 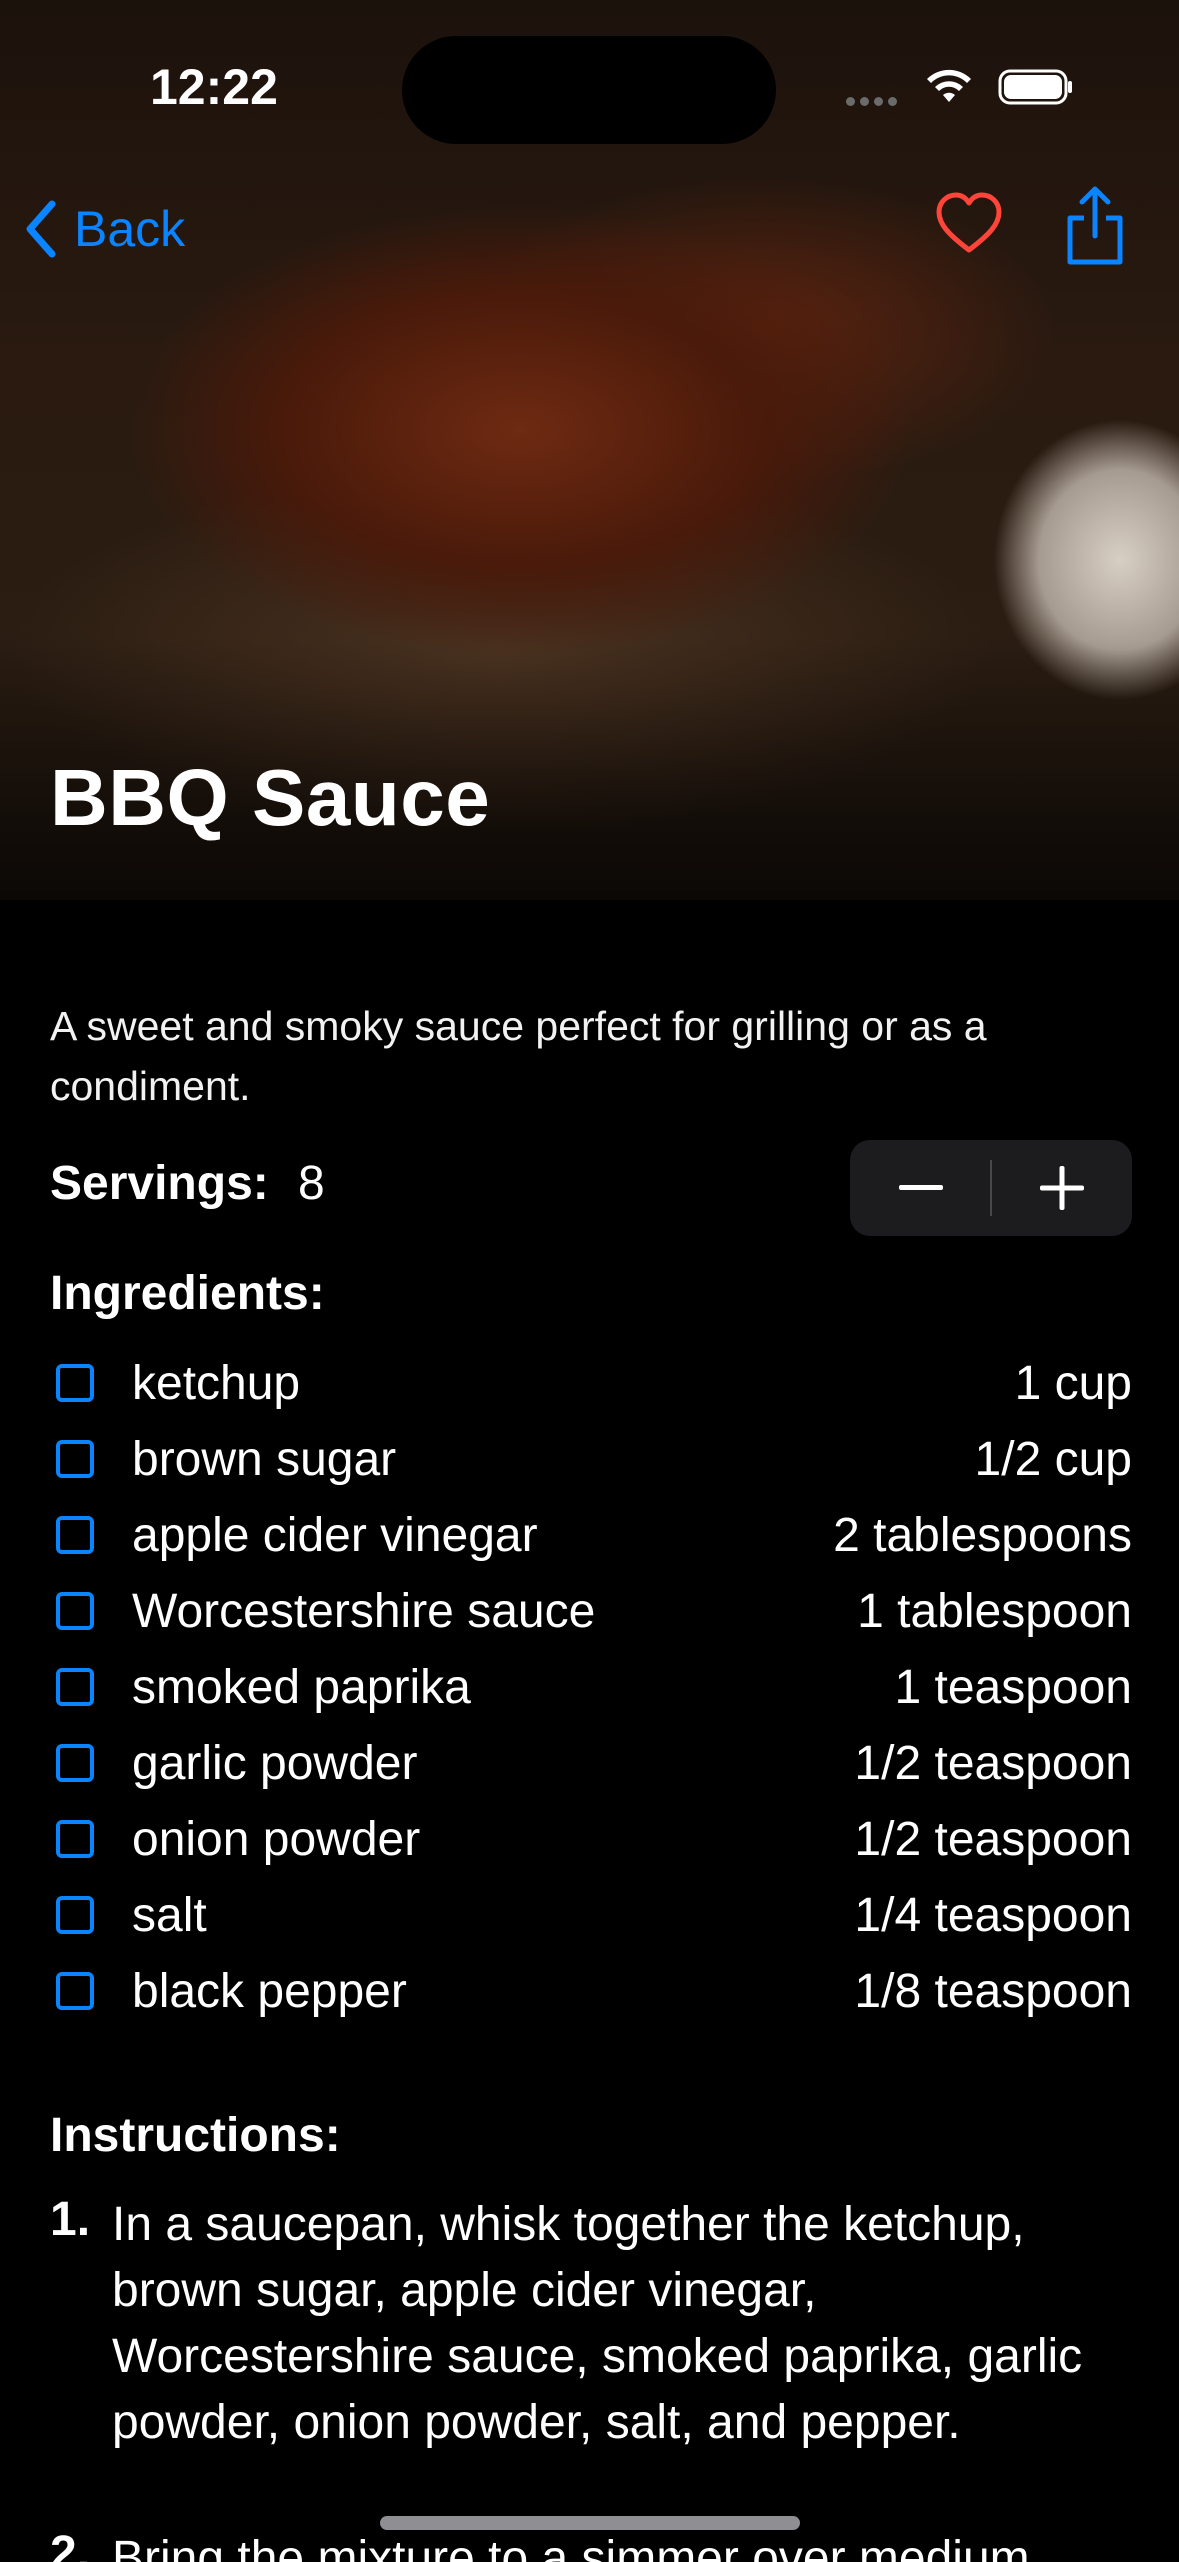 What do you see at coordinates (275, 1763) in the screenshot?
I see `ingredient-name: garlic powder` at bounding box center [275, 1763].